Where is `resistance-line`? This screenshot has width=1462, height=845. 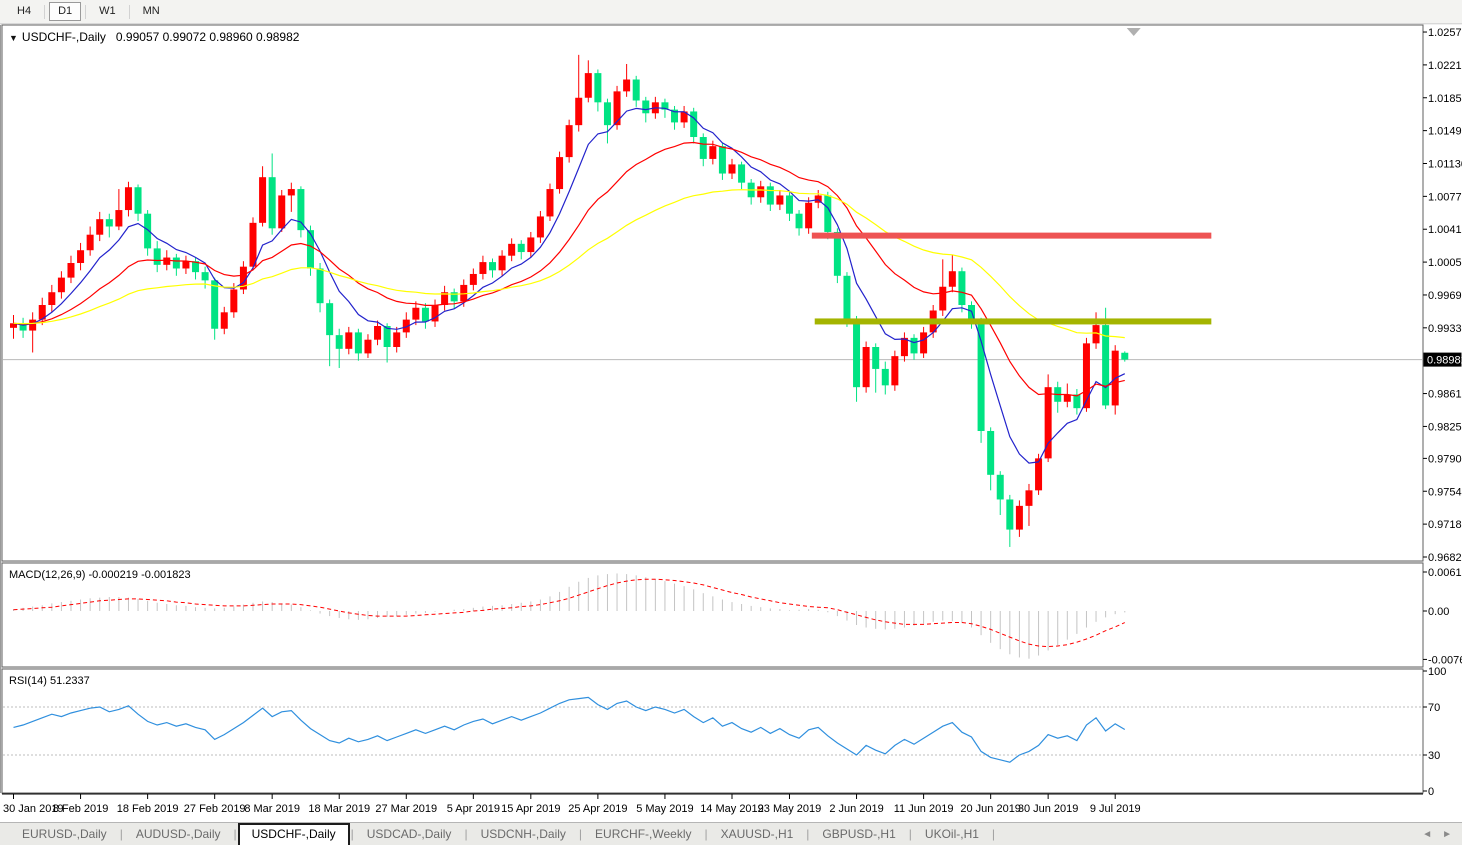
resistance-line is located at coordinates (1011, 235).